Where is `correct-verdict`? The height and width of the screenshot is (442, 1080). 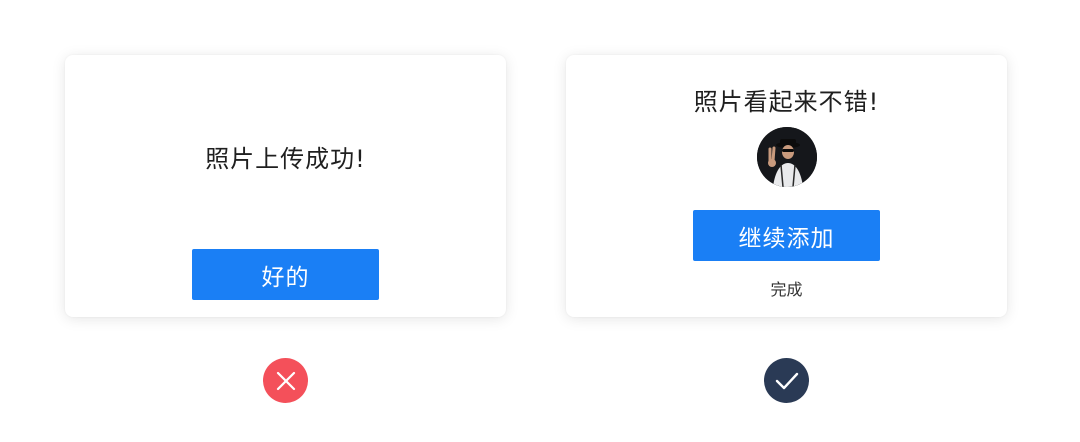 correct-verdict is located at coordinates (786, 380).